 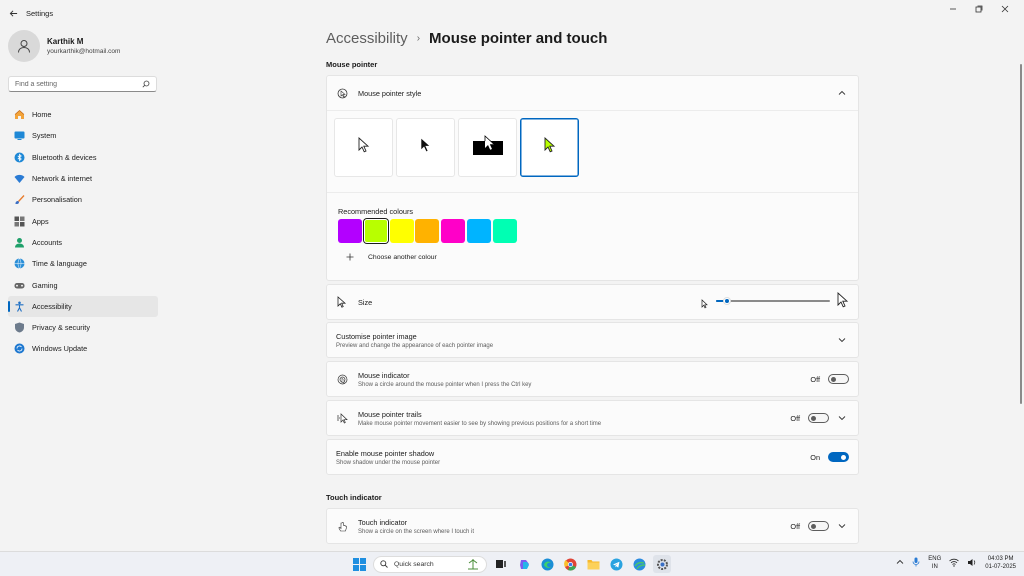 What do you see at coordinates (363, 147) in the screenshot?
I see `pointer-style-white` at bounding box center [363, 147].